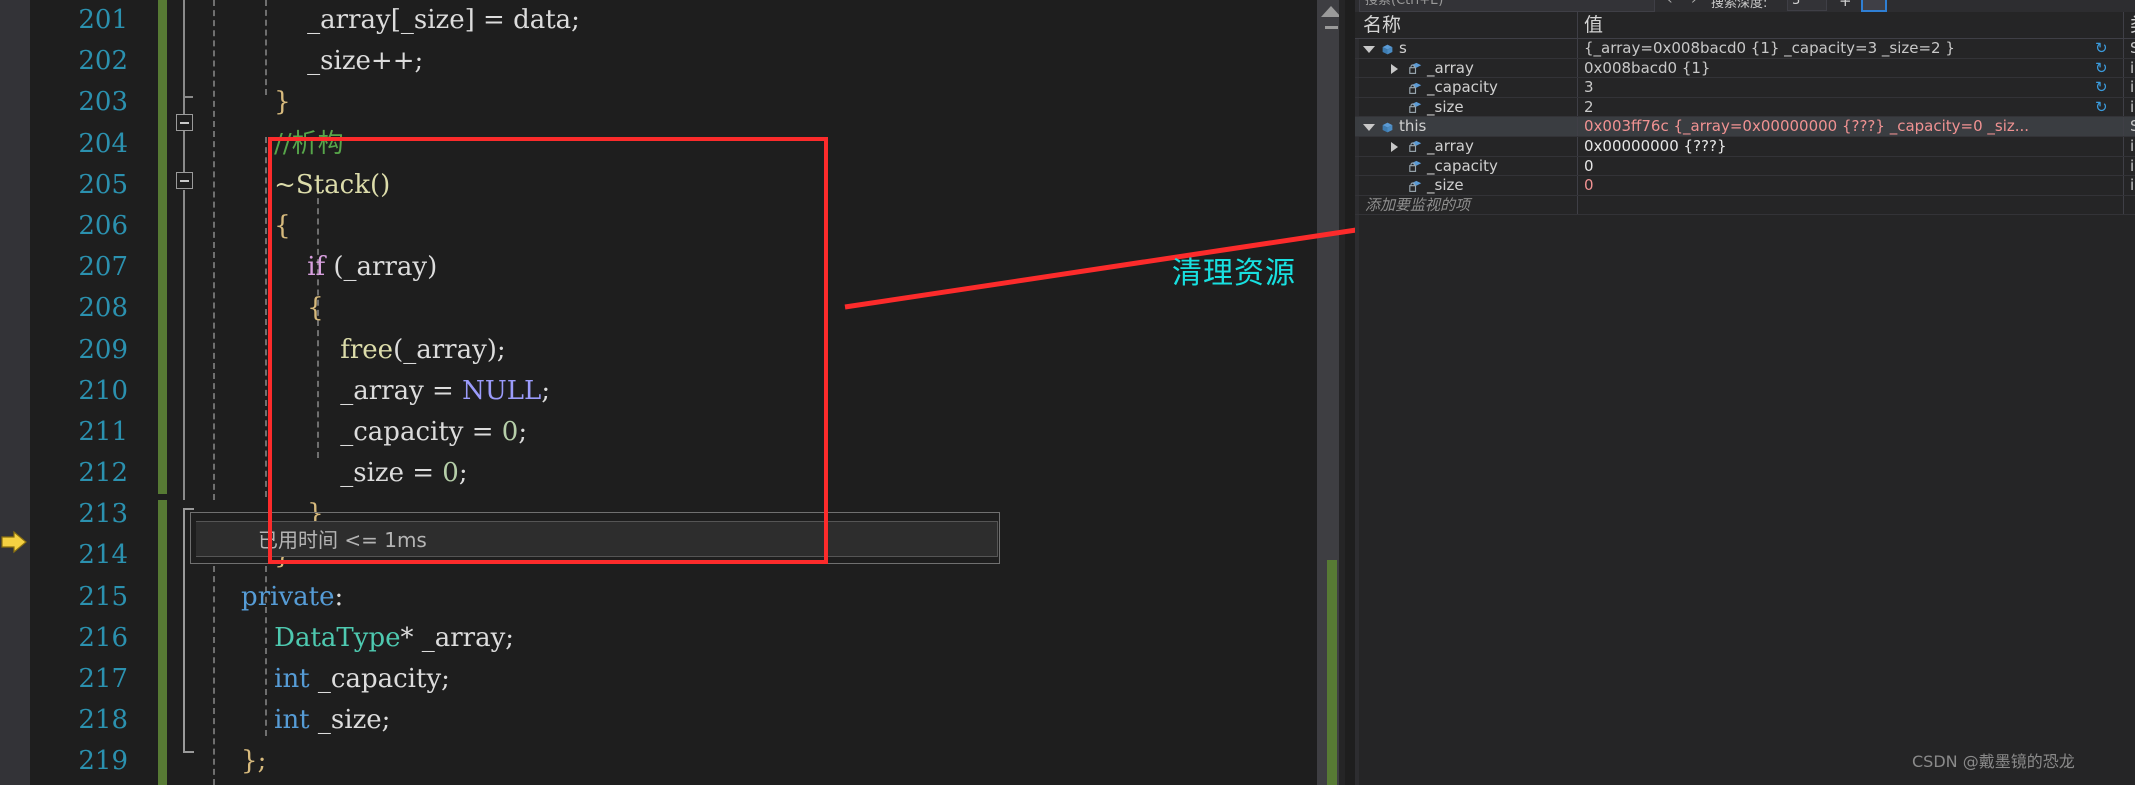 The width and height of the screenshot is (2135, 785). Describe the element at coordinates (449, 349) in the screenshot. I see `code-token: (_array);` at that location.